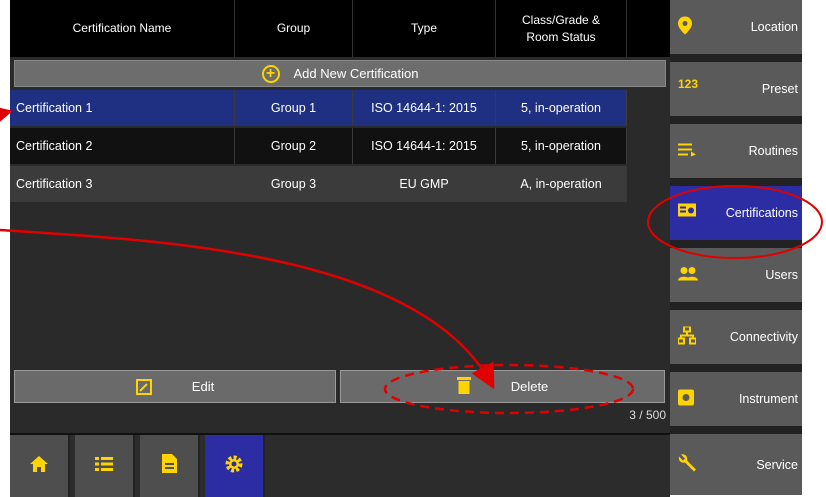 This screenshot has height=497, width=826. I want to click on gear-icon, so click(234, 466).